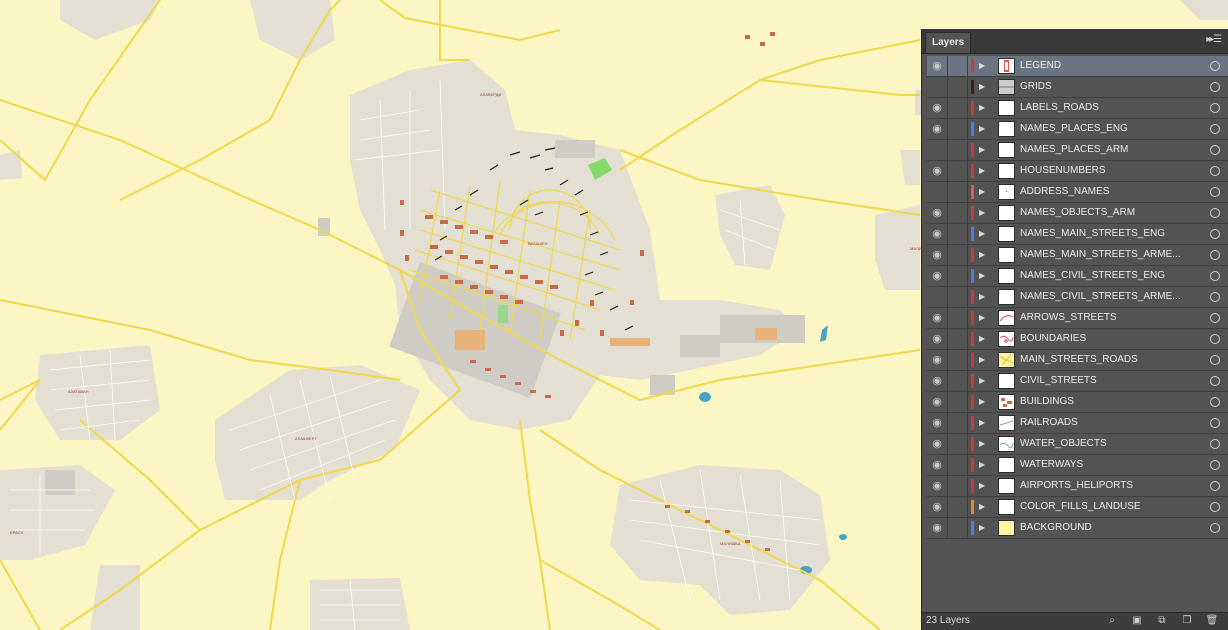  I want to click on layer-name: BOUNDARIES, so click(1102, 339).